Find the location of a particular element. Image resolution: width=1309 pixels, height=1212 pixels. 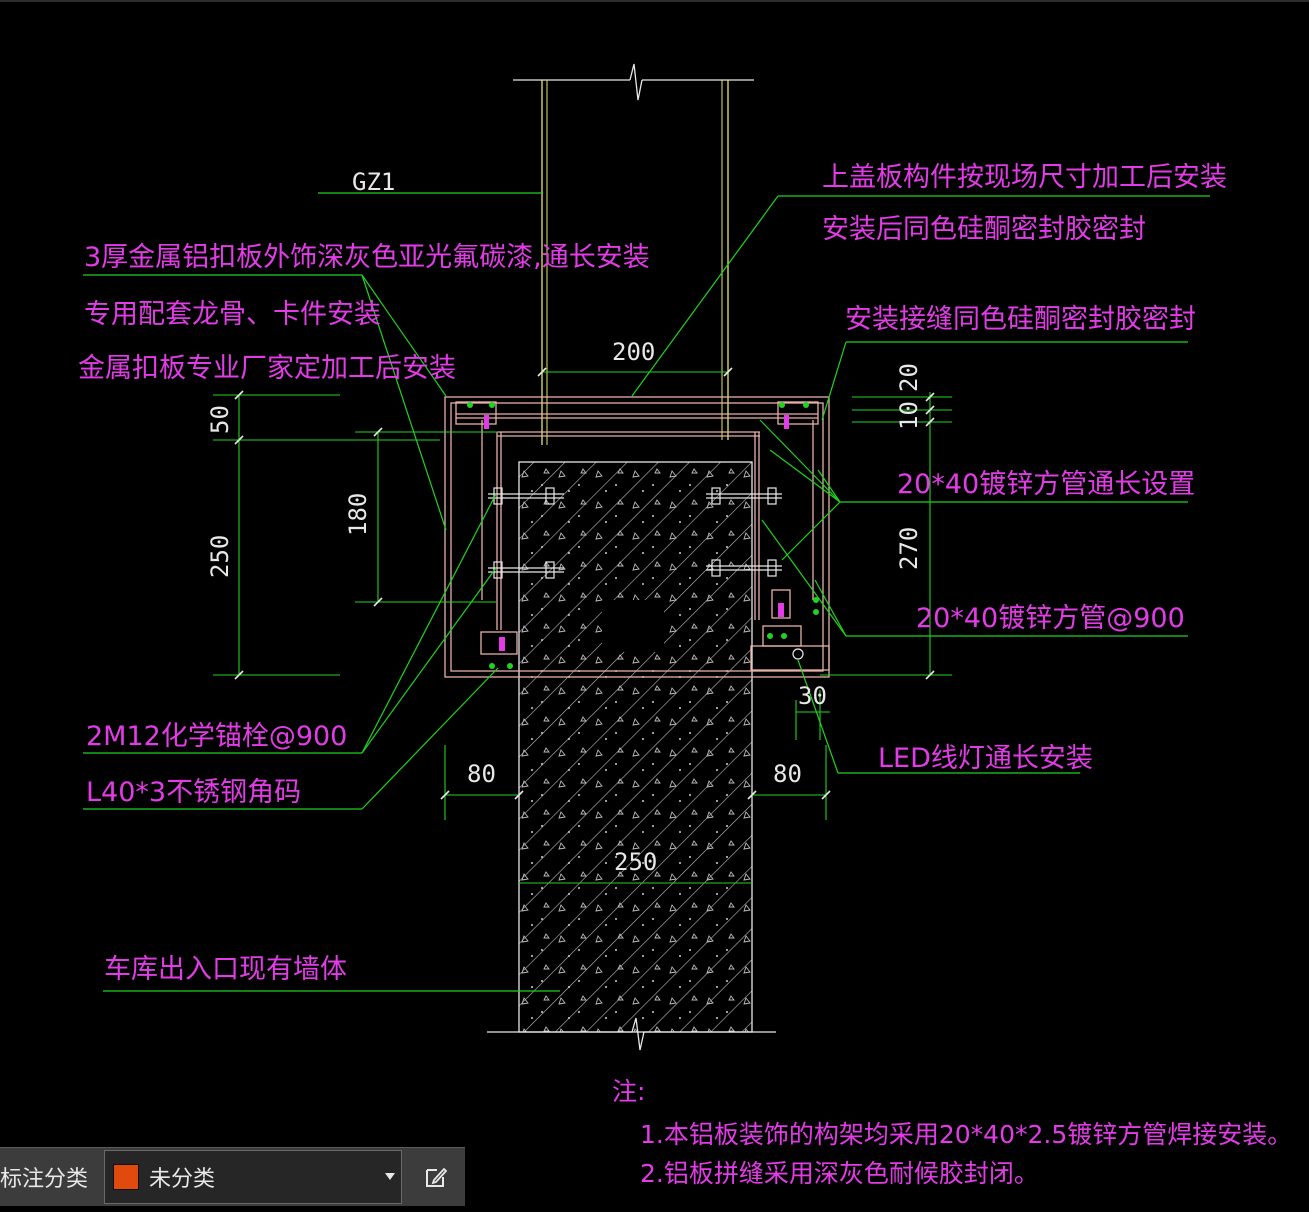

dim-left-50: 50 is located at coordinates (220, 419).